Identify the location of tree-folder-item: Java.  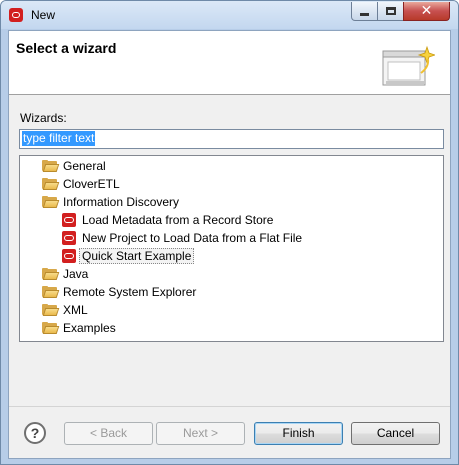
(65, 274).